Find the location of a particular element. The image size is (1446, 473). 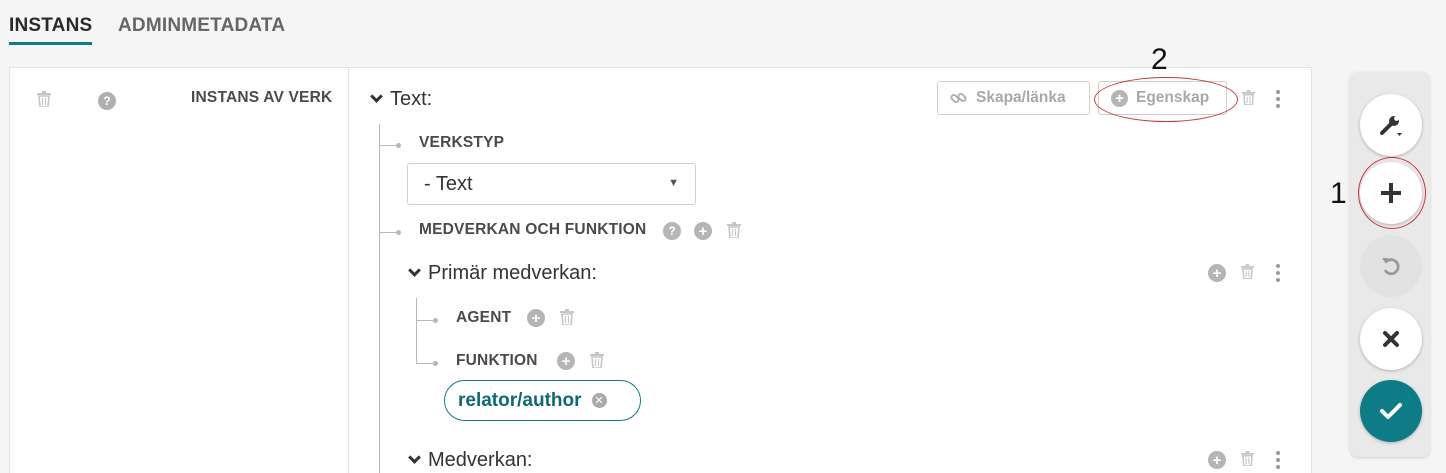

undo-icon is located at coordinates (1391, 267).